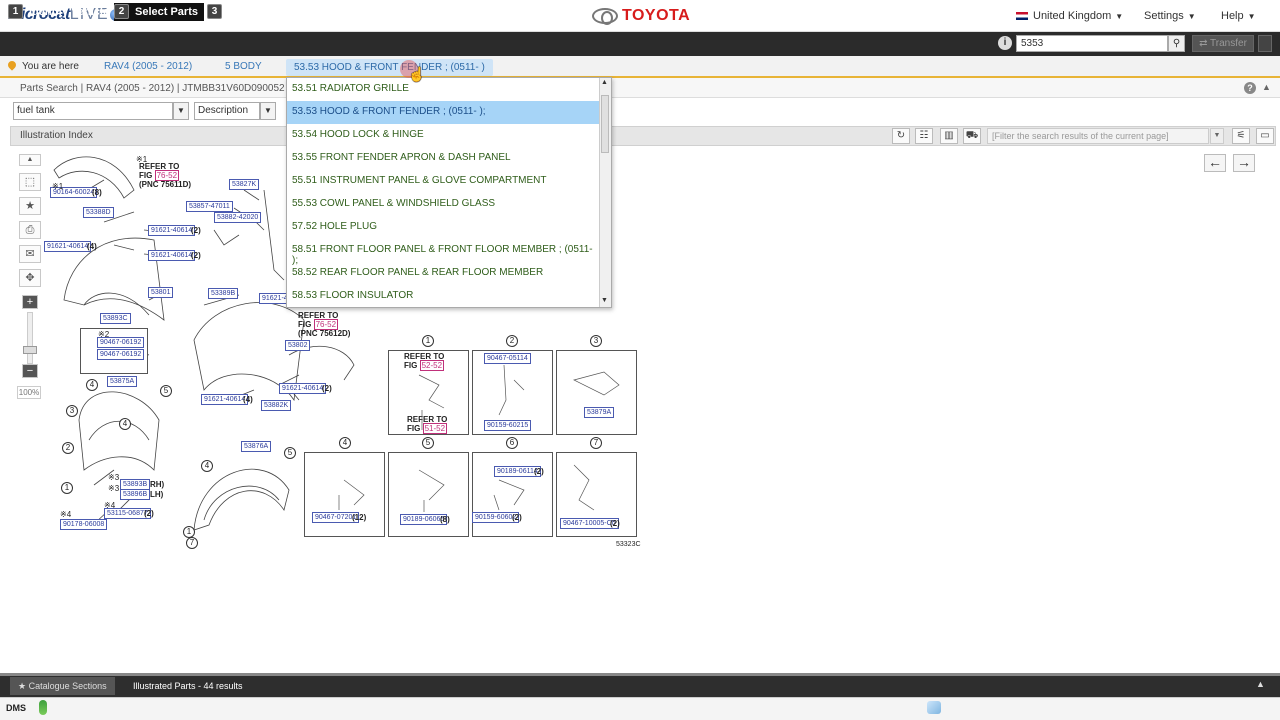 The height and width of the screenshot is (720, 1280). What do you see at coordinates (135, 494) in the screenshot?
I see `part-callout: 53896B` at bounding box center [135, 494].